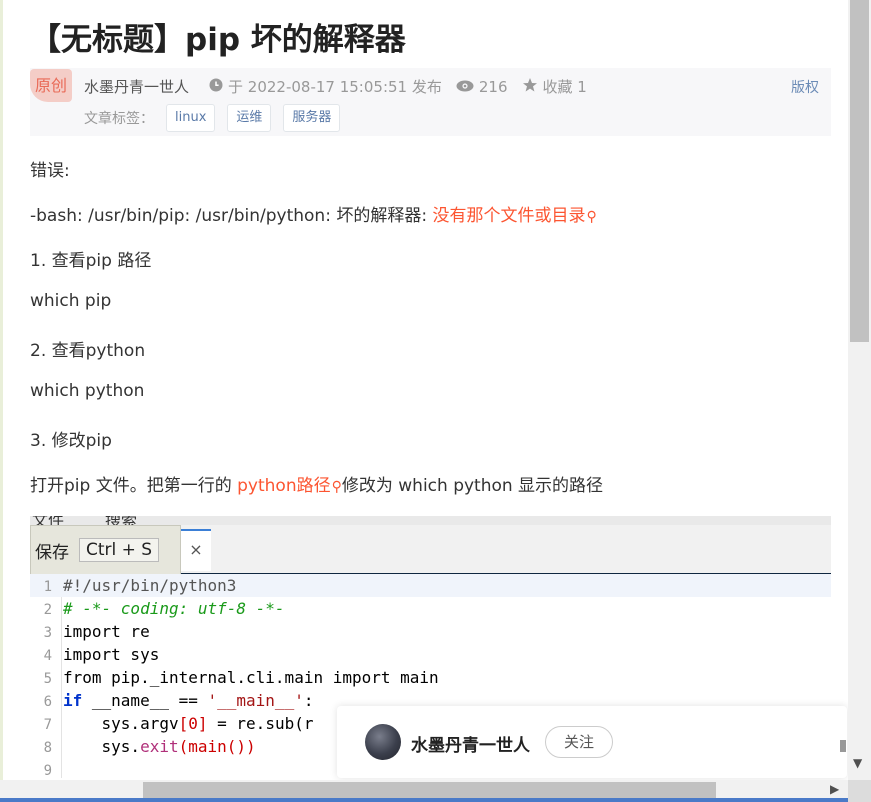 The height and width of the screenshot is (802, 871). Describe the element at coordinates (48, 520) in the screenshot. I see `menu-file: 文件` at that location.